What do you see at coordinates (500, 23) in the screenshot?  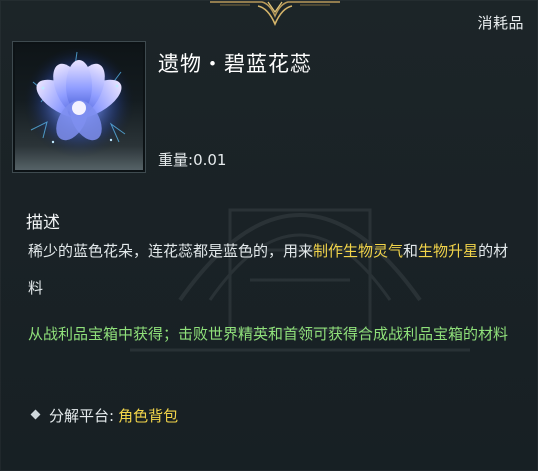 I see `item-category-label: 消耗品` at bounding box center [500, 23].